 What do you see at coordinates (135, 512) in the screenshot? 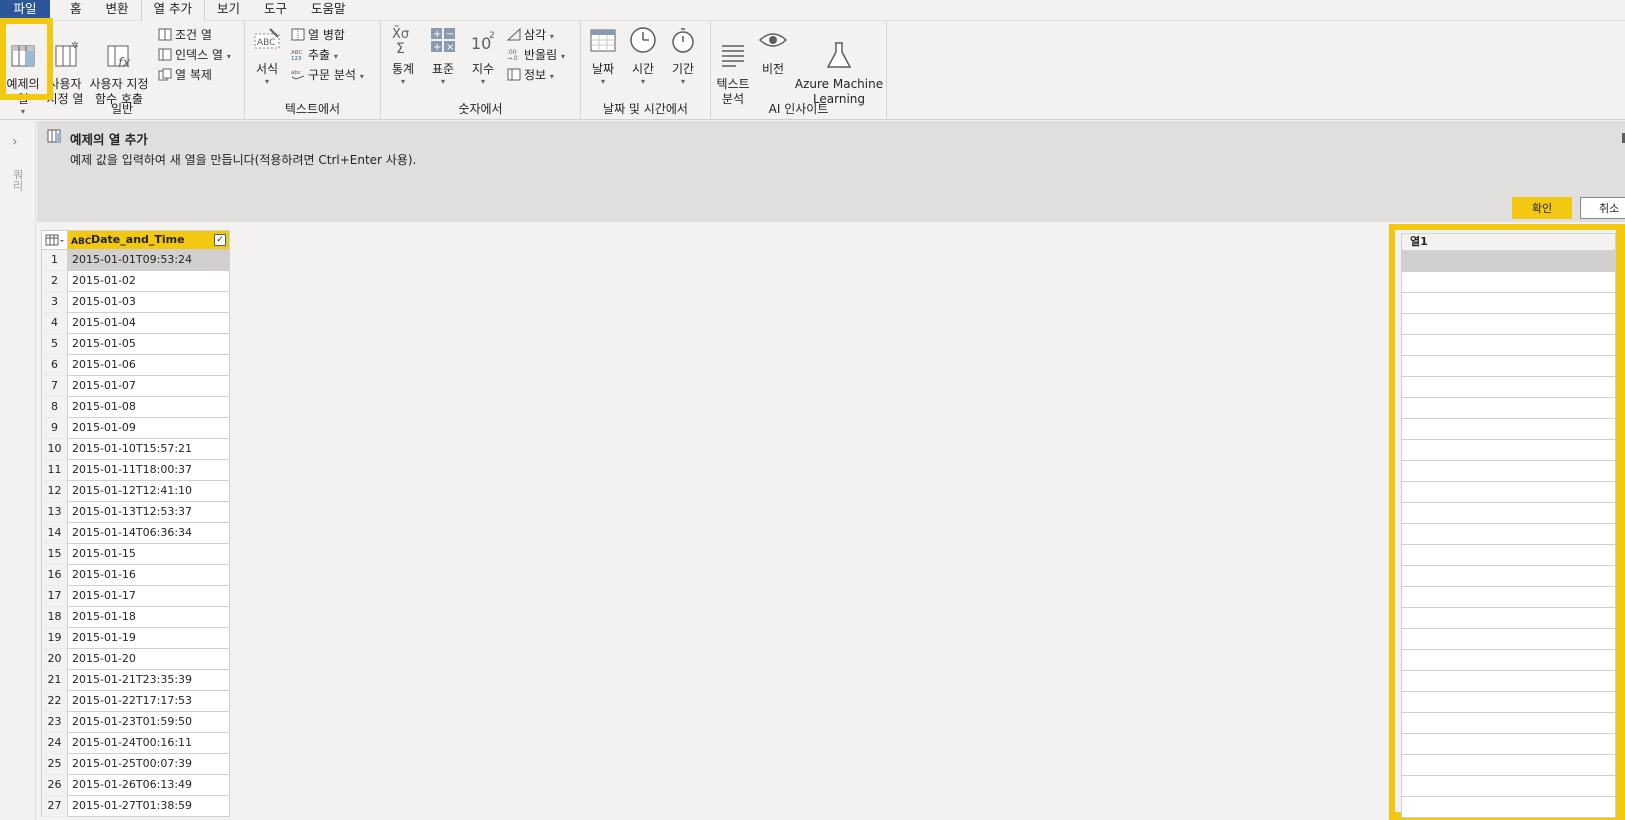
I see `table-row: 13 2015-01-13T12:53:37` at bounding box center [135, 512].